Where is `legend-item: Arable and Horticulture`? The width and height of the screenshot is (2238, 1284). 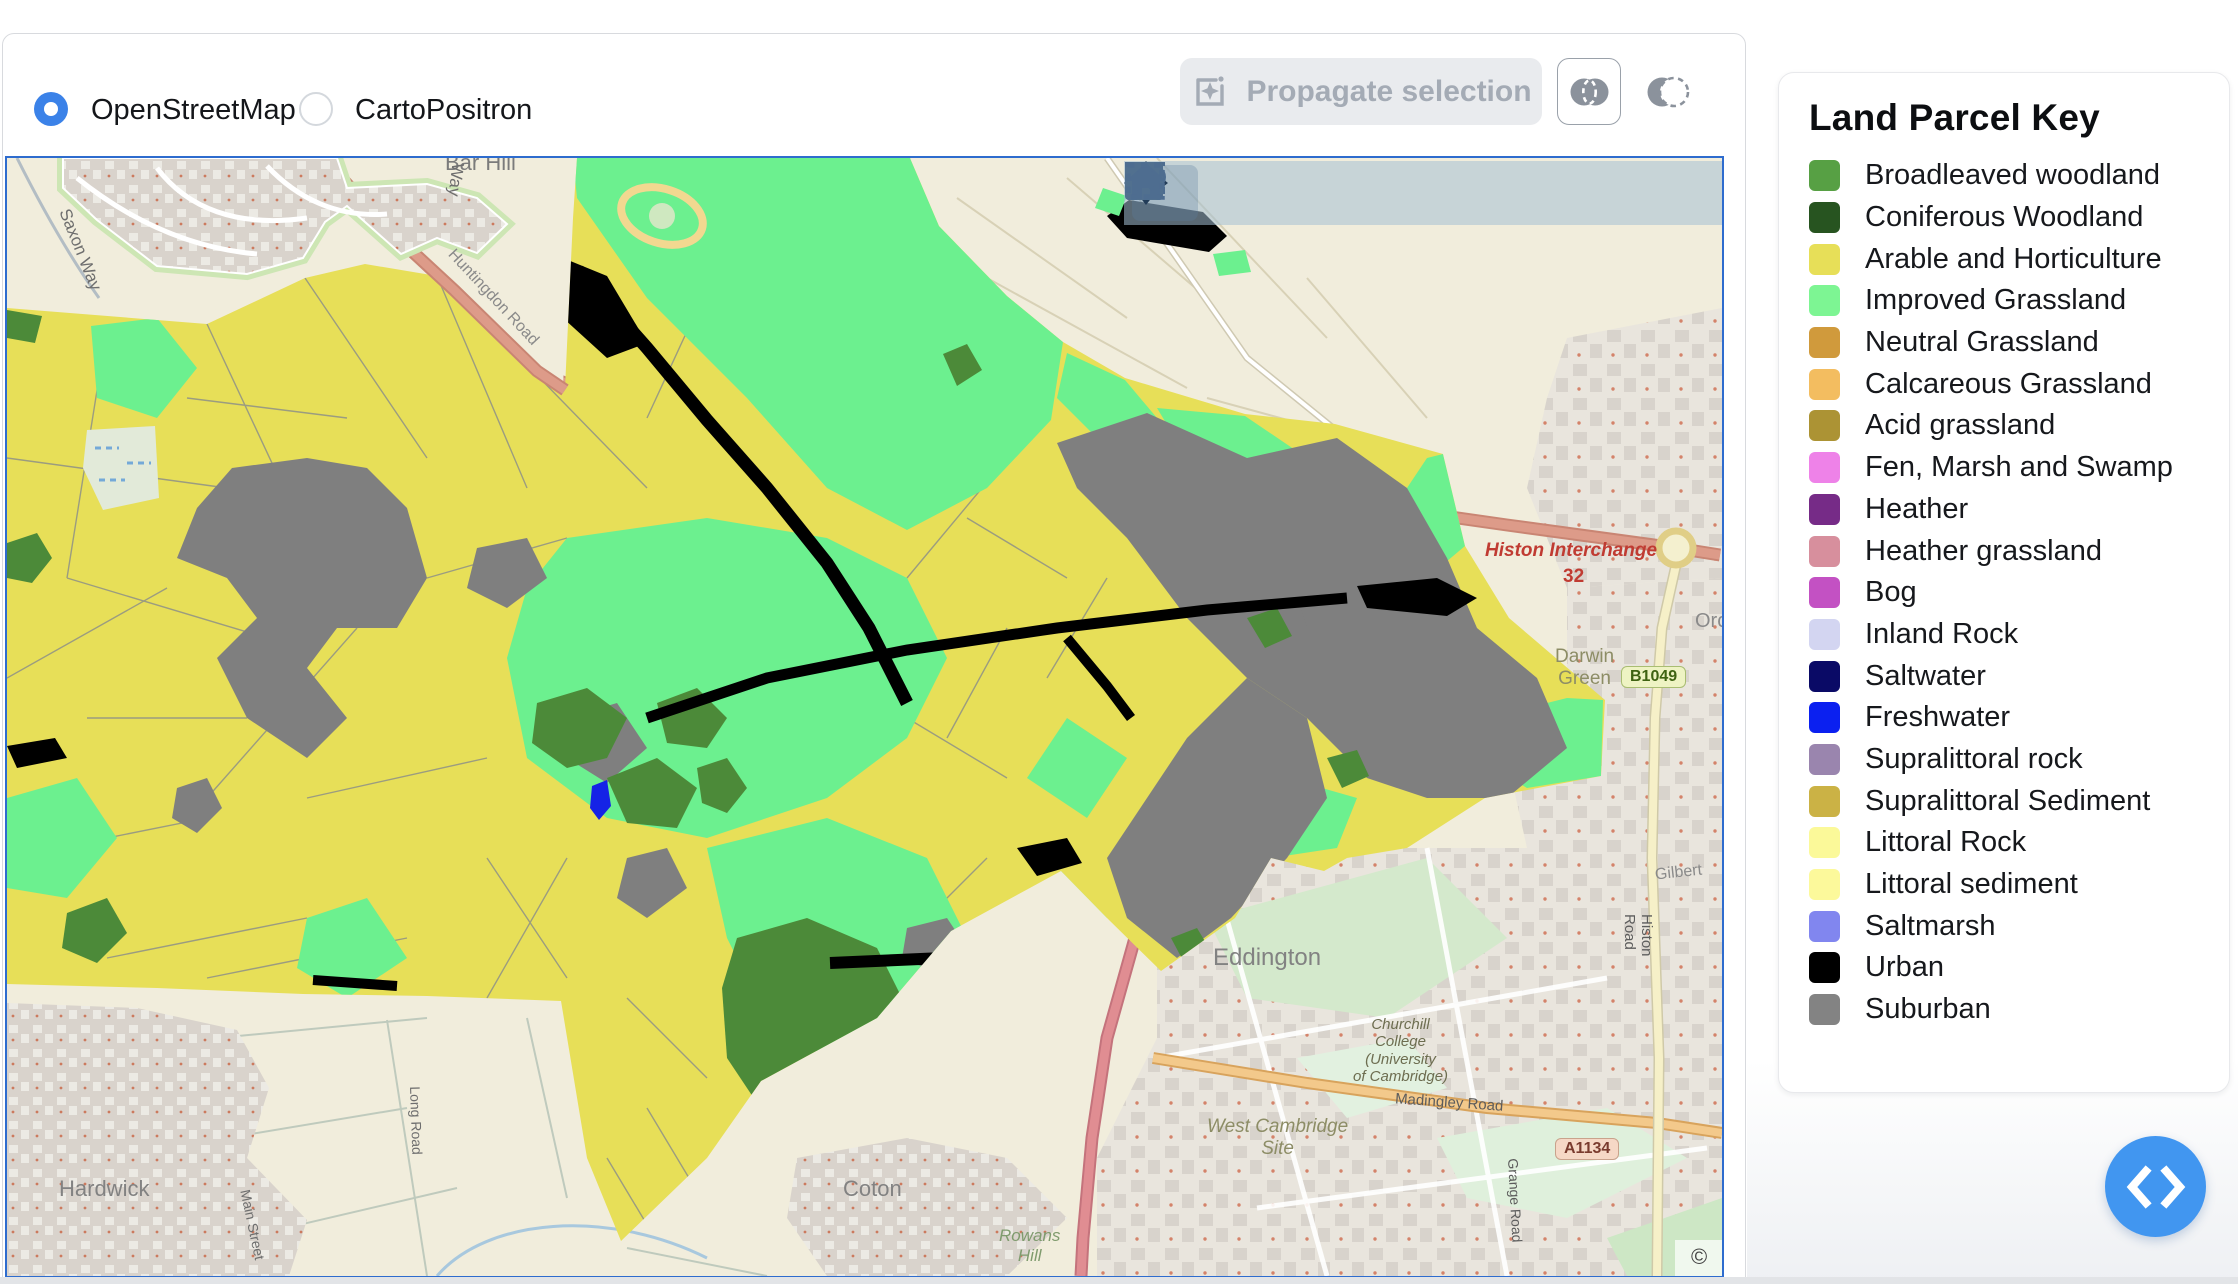
legend-item: Arable and Horticulture is located at coordinates (2009, 259).